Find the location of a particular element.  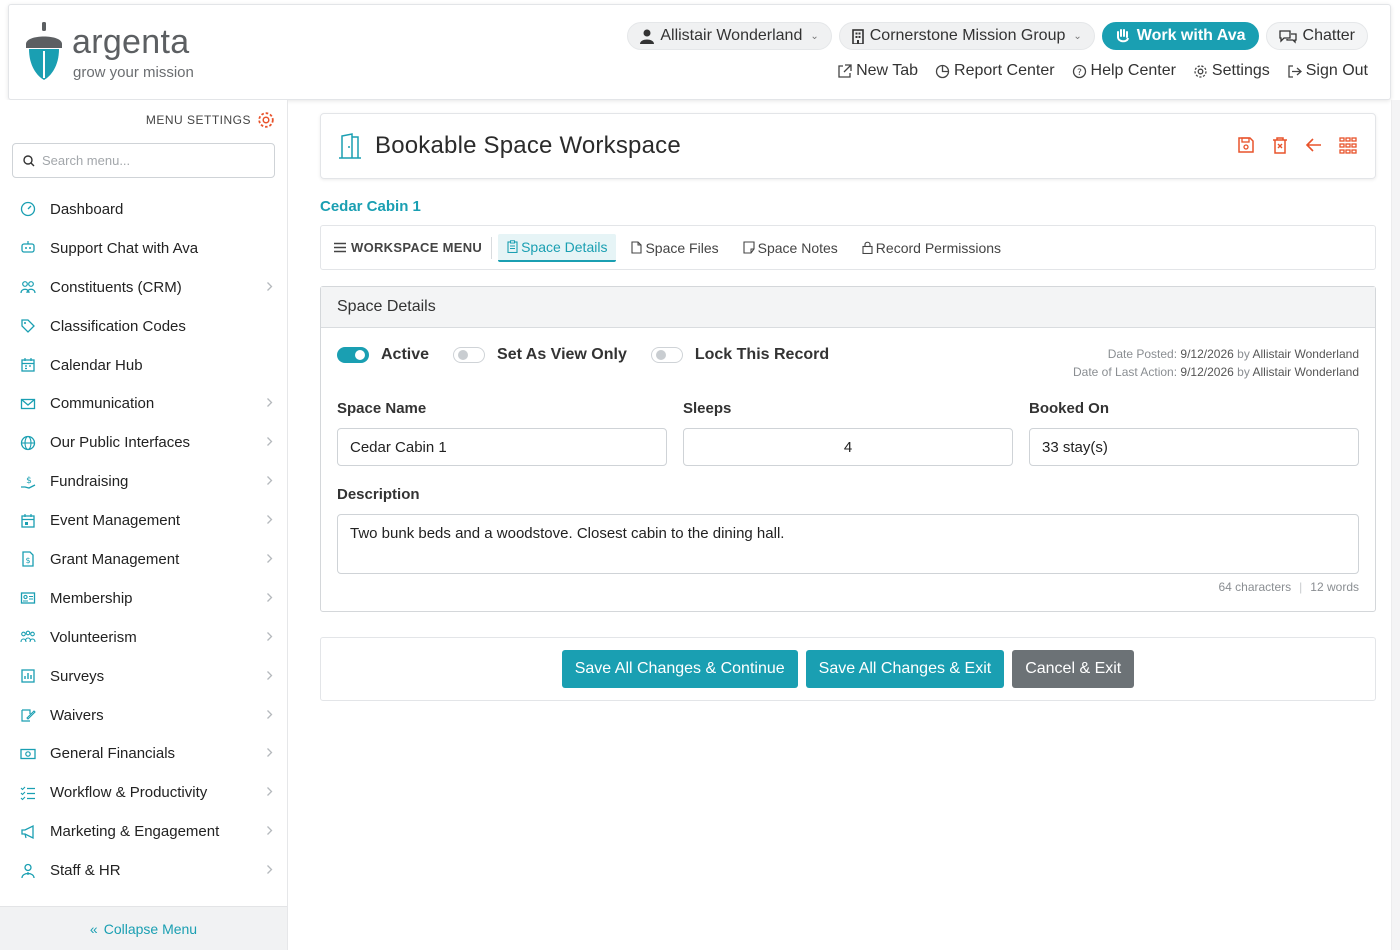

view-only-toggle is located at coordinates (469, 355).